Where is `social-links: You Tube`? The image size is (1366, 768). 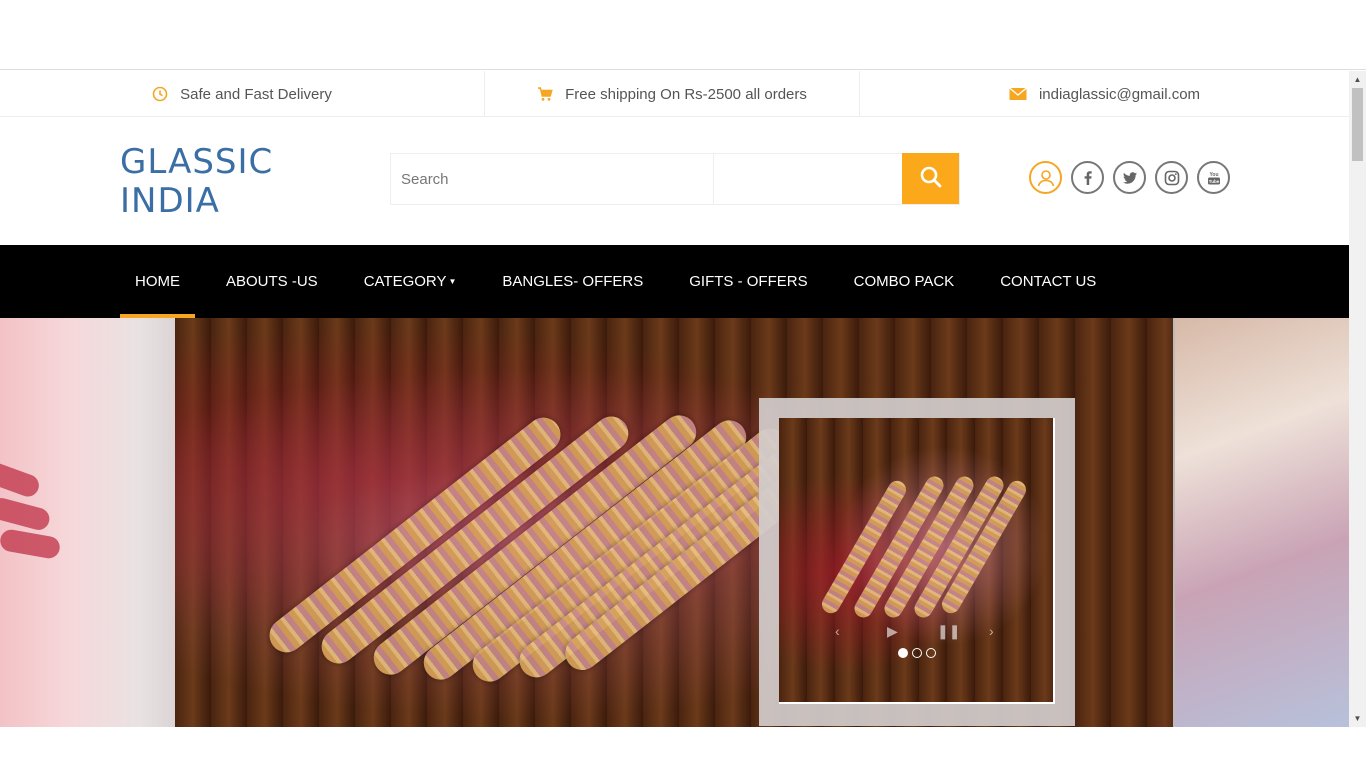 social-links: You Tube is located at coordinates (1129, 177).